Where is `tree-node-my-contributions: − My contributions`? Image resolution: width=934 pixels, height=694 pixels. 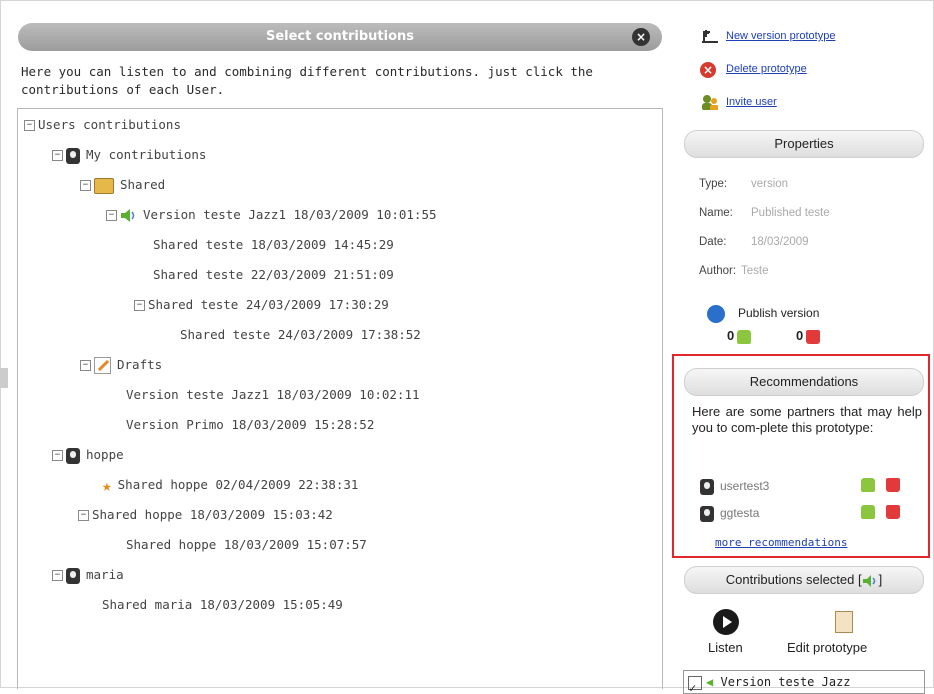 tree-node-my-contributions: − My contributions is located at coordinates (129, 155).